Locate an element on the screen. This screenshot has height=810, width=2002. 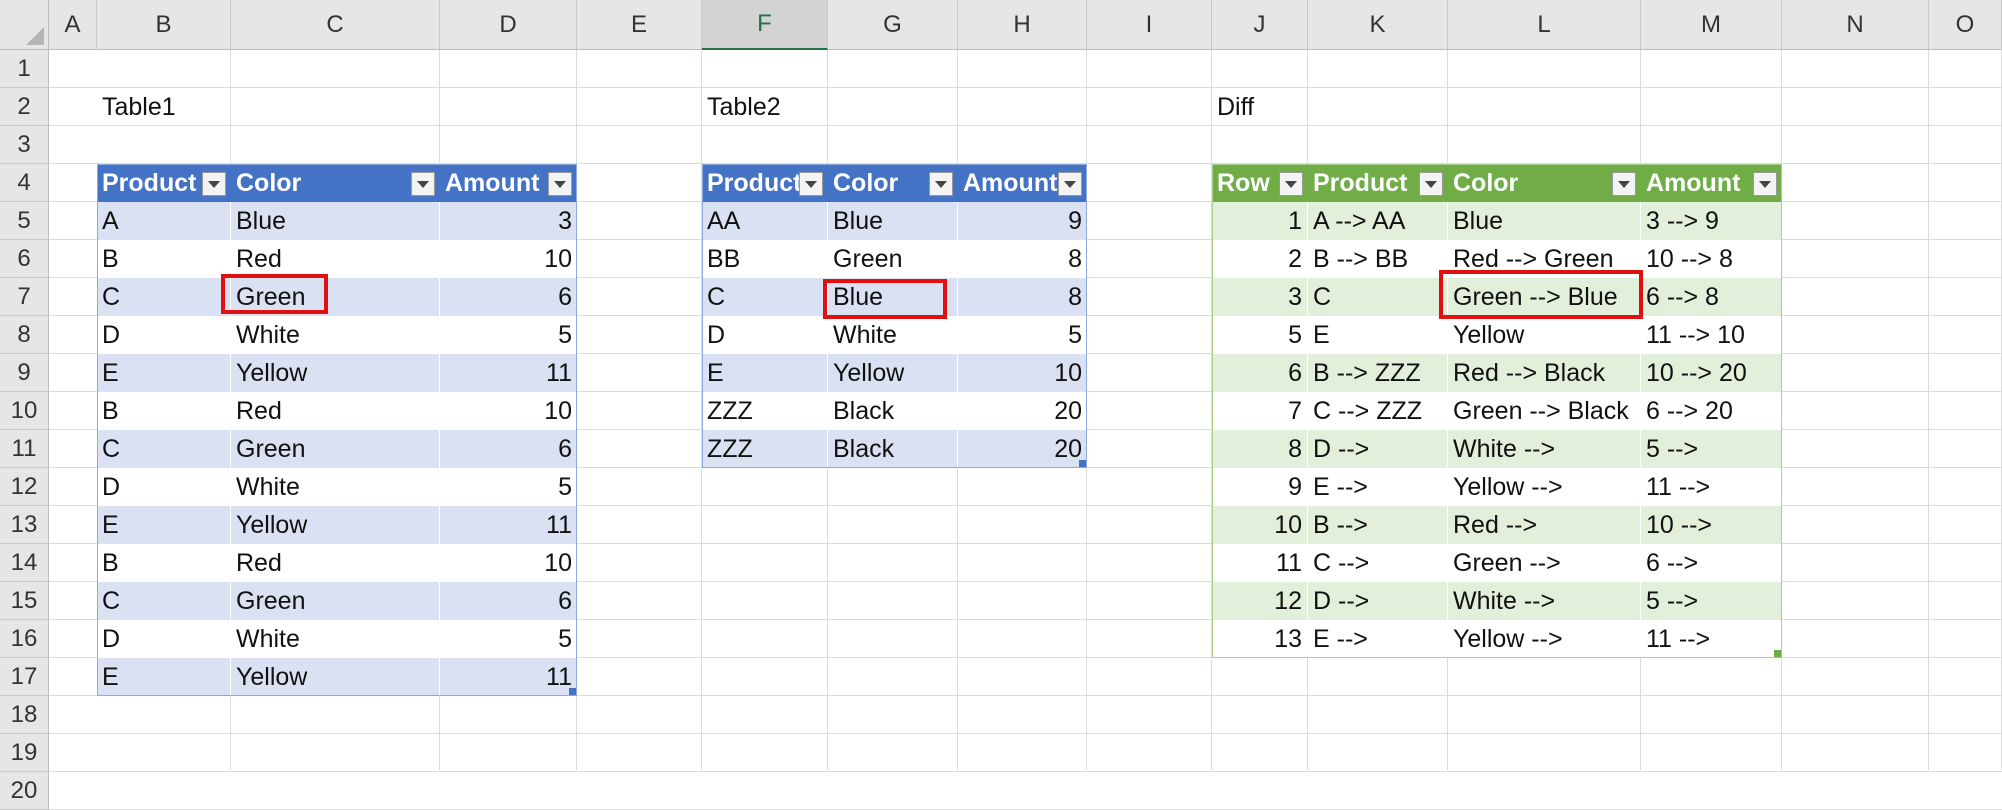
row-header-15: 15 is located at coordinates (24, 601).